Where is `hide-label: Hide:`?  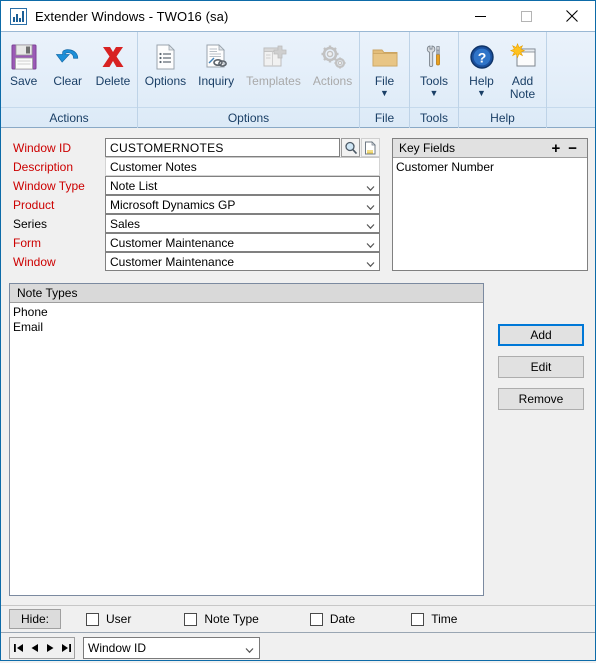 hide-label: Hide: is located at coordinates (35, 619).